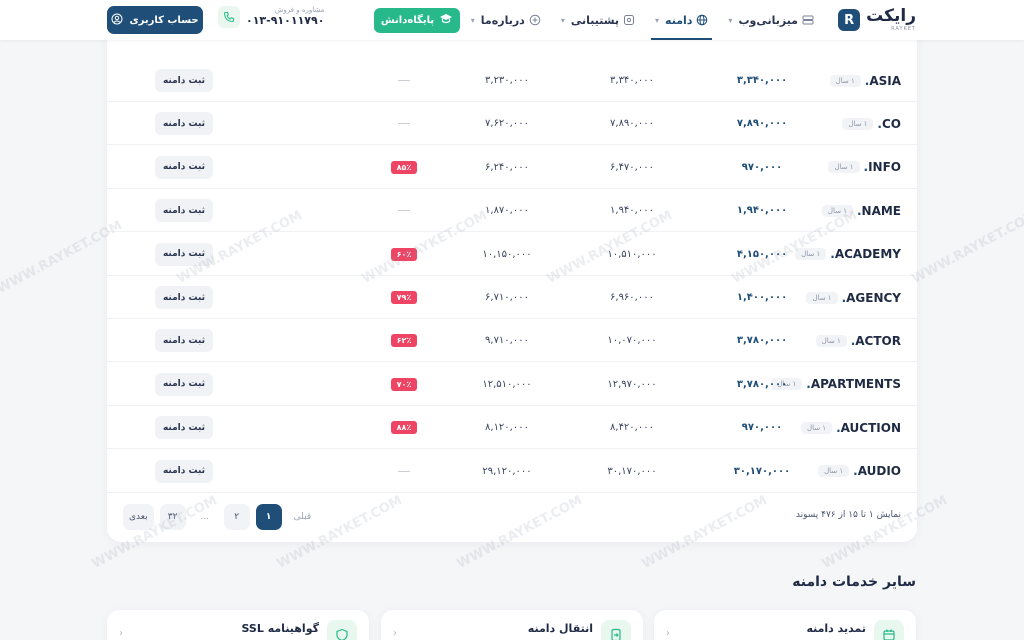 This screenshot has width=1024, height=640. What do you see at coordinates (138, 517) in the screenshot?
I see `pagination-next: بعدی` at bounding box center [138, 517].